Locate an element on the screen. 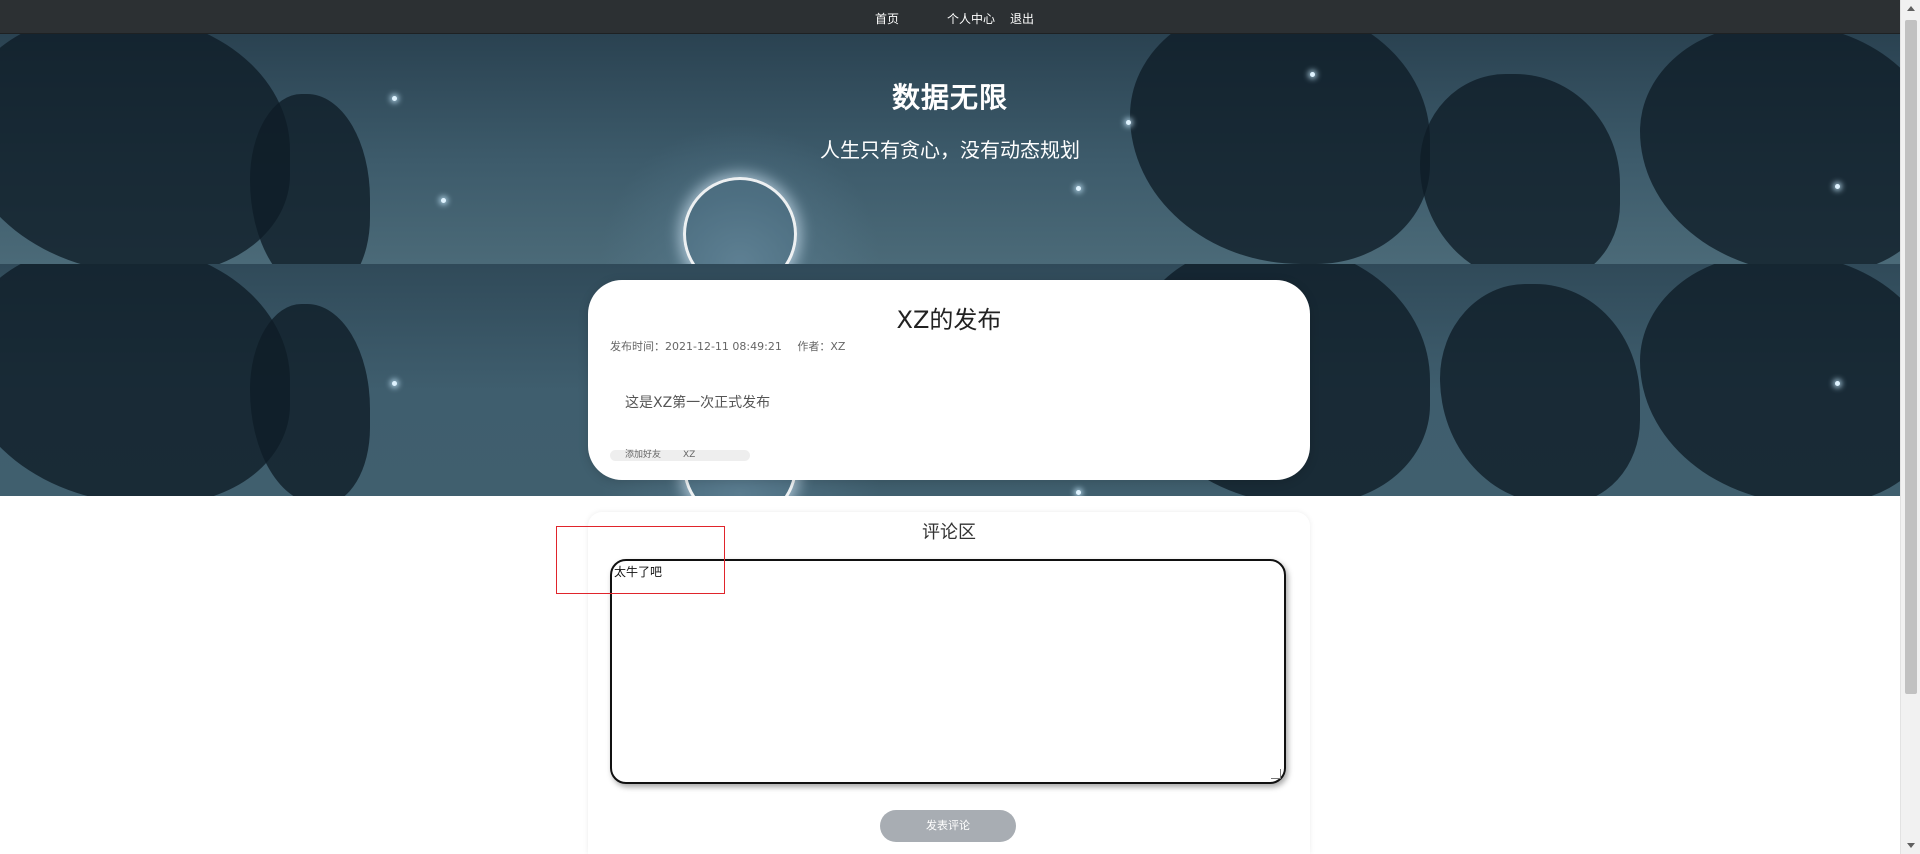 The width and height of the screenshot is (1920, 854). submit-comment-button: 发表评论 is located at coordinates (948, 826).